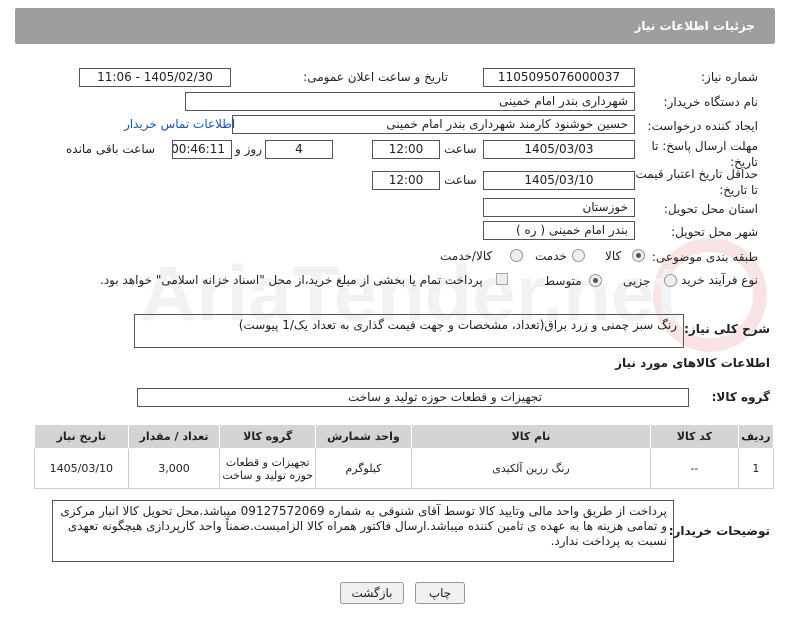 The image size is (788, 619). What do you see at coordinates (595, 280) in the screenshot?
I see `purchase-type-radio-medium` at bounding box center [595, 280].